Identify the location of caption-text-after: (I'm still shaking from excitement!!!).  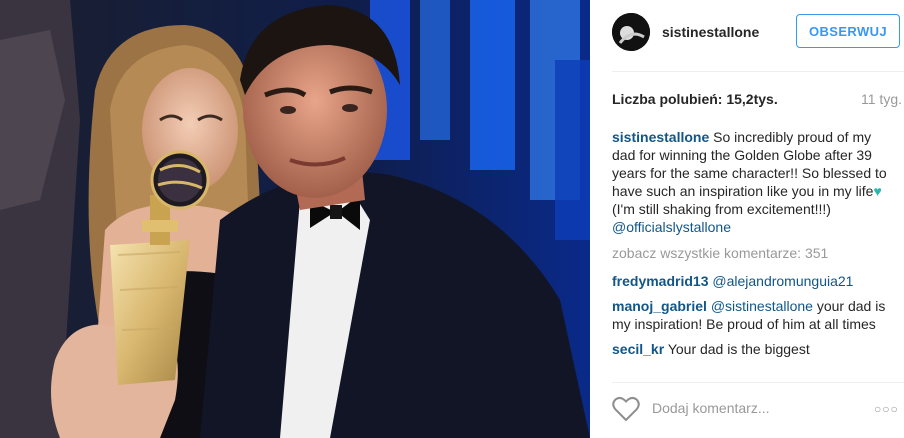
(721, 209).